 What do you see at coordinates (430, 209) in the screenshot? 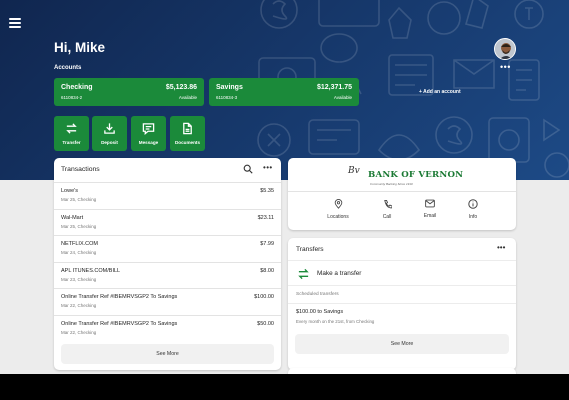
I see `email-link: Email` at bounding box center [430, 209].